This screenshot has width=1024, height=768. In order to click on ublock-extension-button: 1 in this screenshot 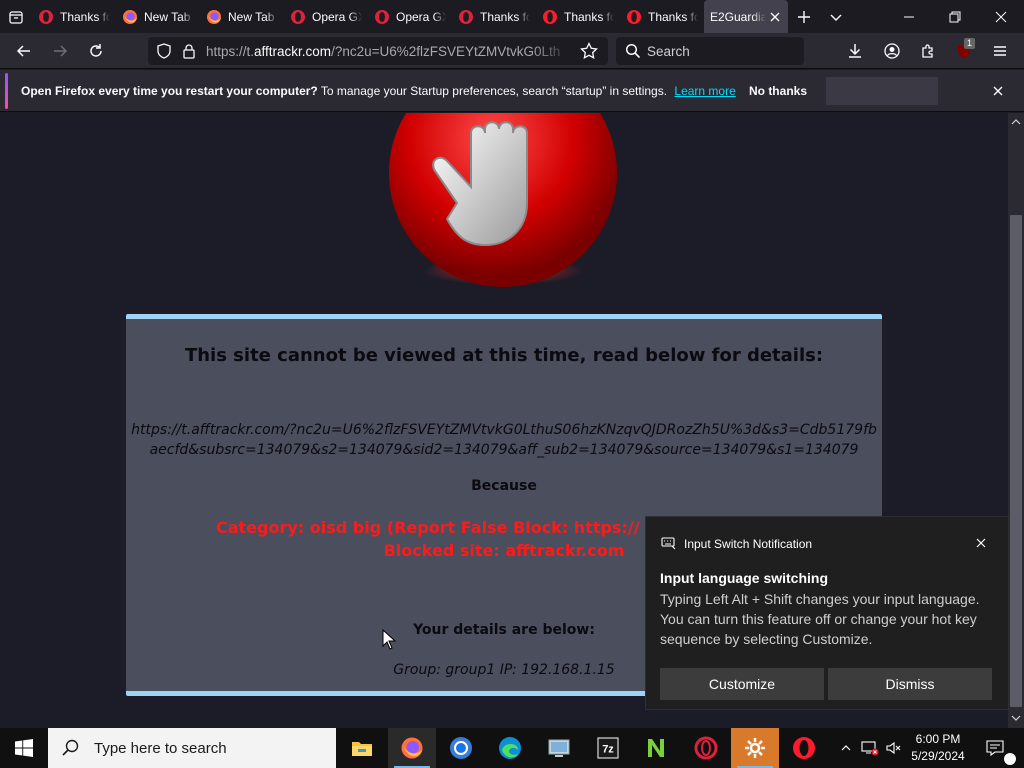, I will do `click(964, 51)`.